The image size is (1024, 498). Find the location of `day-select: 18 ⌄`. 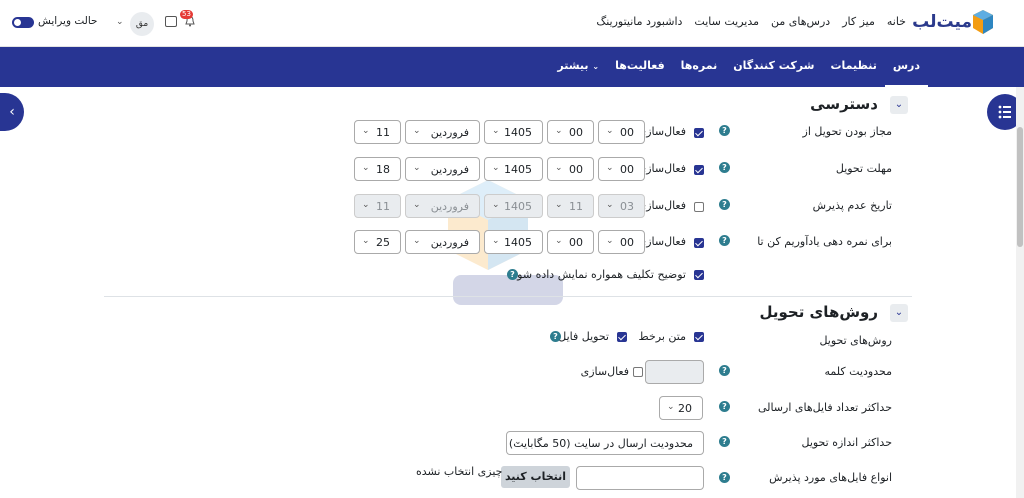

day-select: 18 ⌄ is located at coordinates (377, 169).